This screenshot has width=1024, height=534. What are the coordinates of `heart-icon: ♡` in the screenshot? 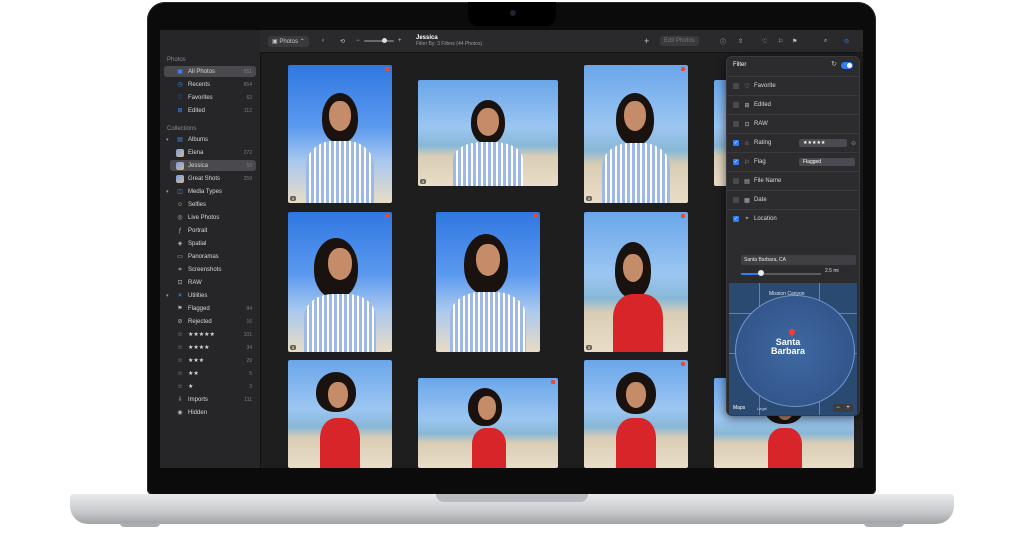 It's located at (765, 41).